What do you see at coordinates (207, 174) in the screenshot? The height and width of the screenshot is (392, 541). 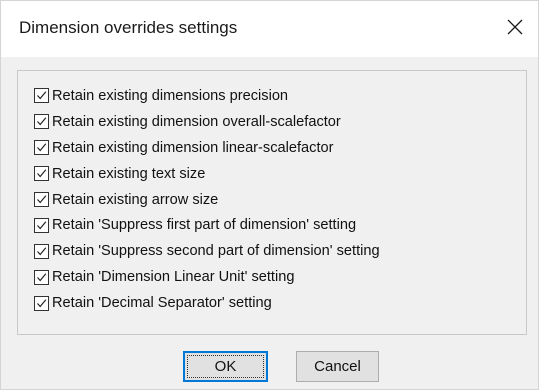 I see `option-retain-text-size: Retain existing text size` at bounding box center [207, 174].